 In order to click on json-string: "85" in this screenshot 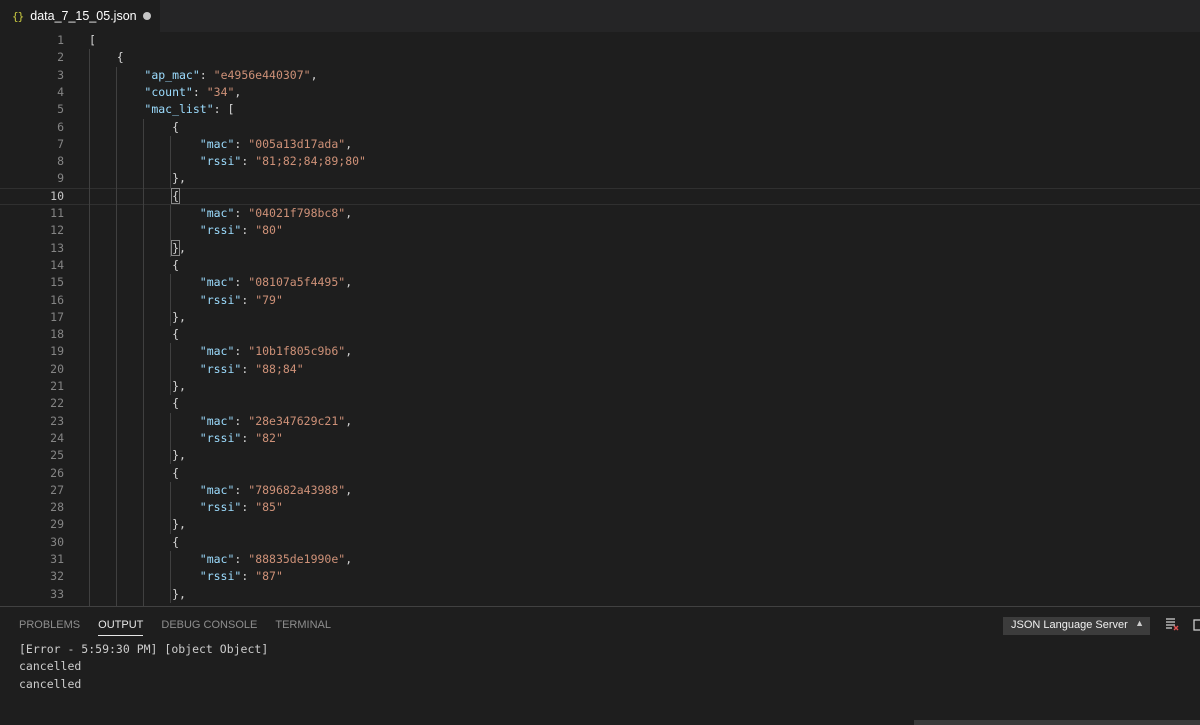, I will do `click(269, 507)`.